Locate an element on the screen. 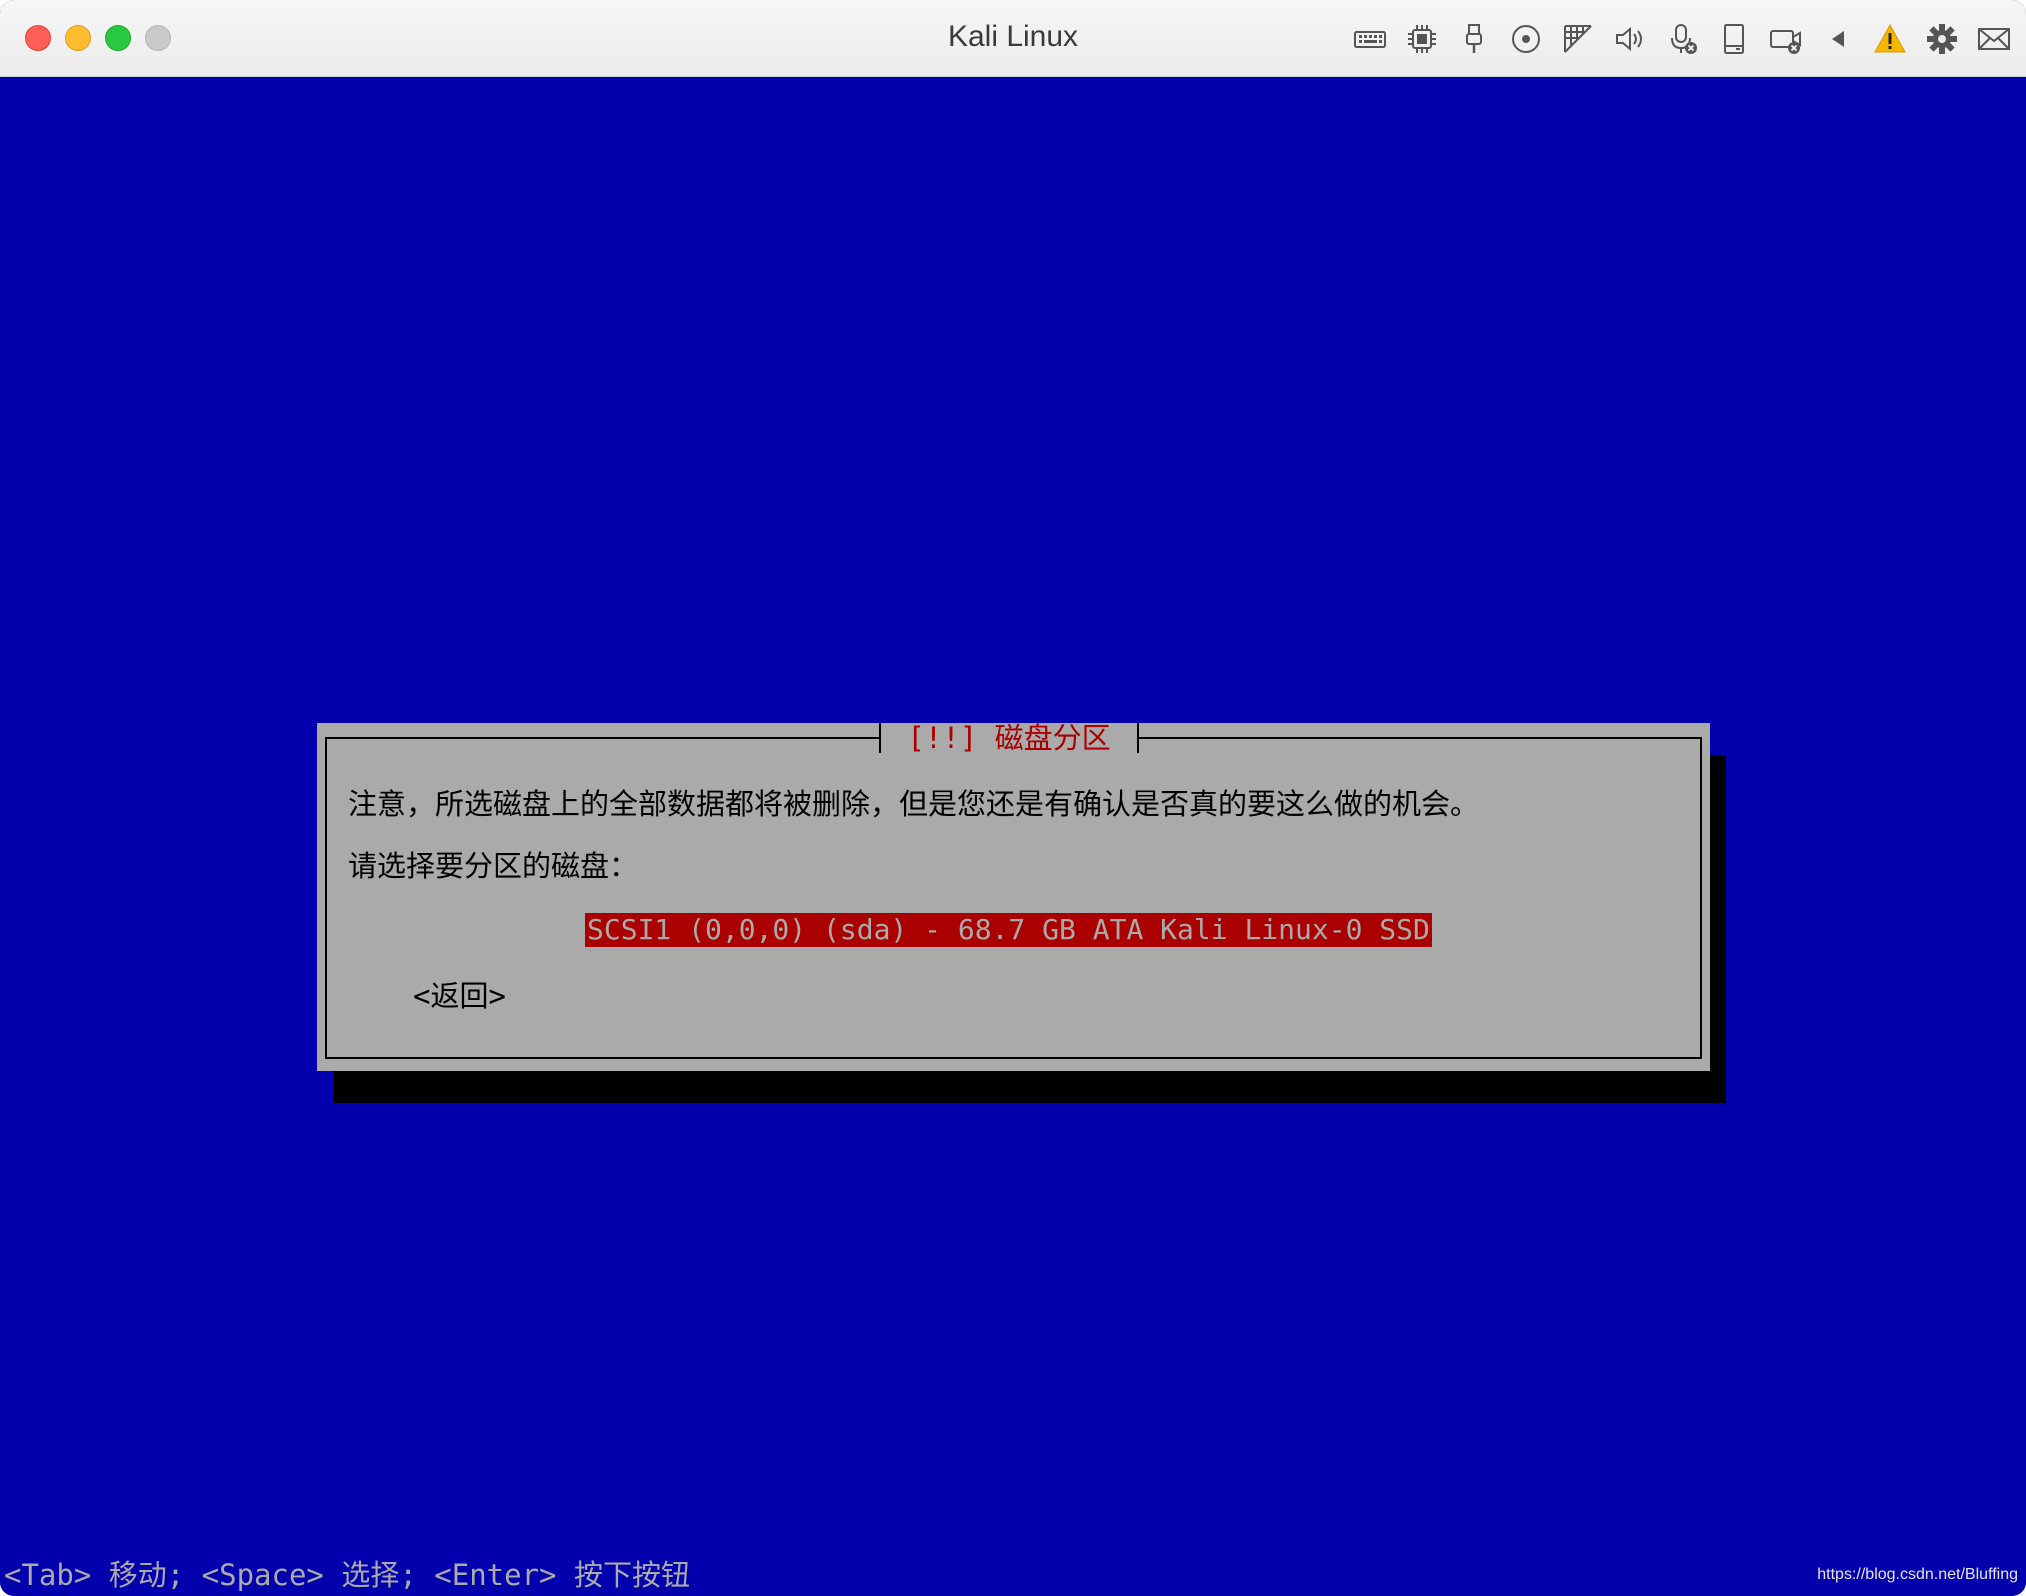  microphone-icon is located at coordinates (1682, 39).